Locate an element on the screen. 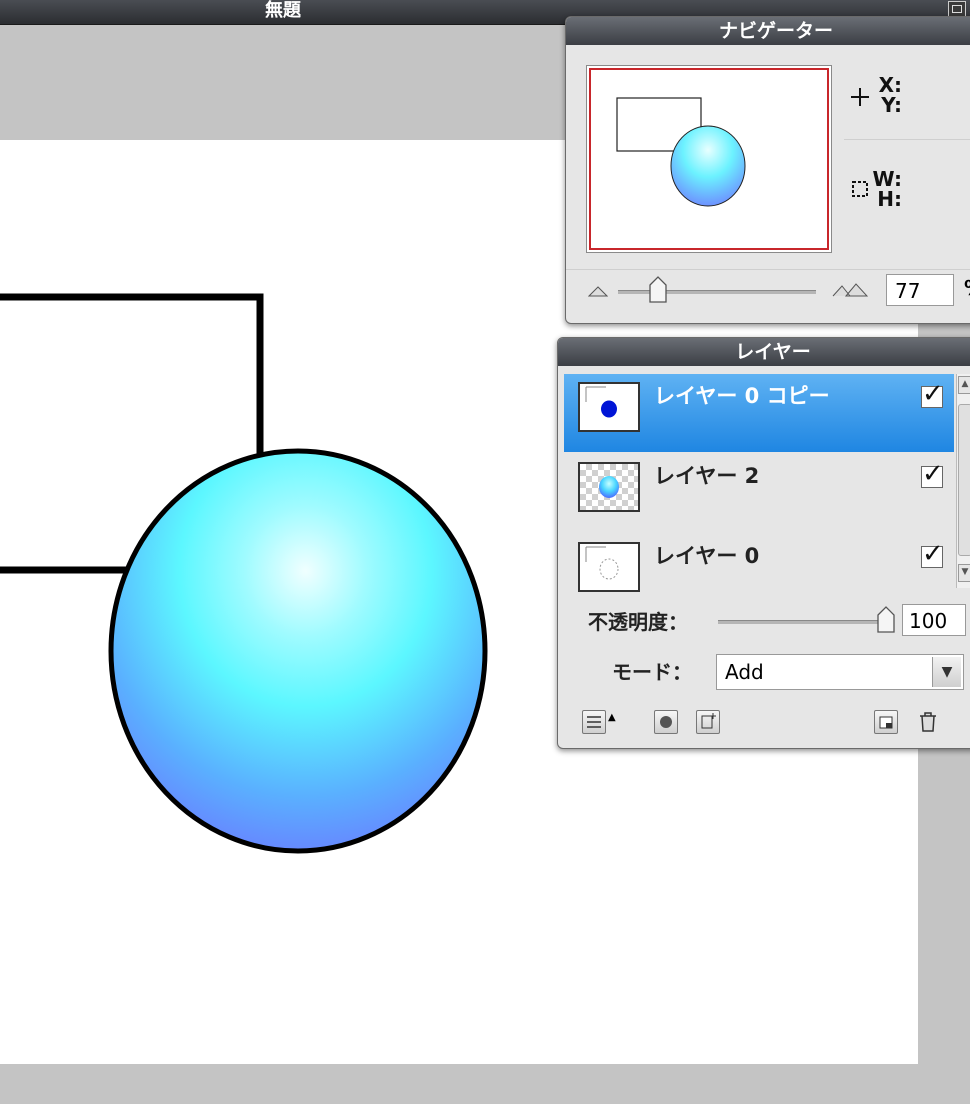 This screenshot has width=970, height=1104. zoom-row: 77 % is located at coordinates (768, 289).